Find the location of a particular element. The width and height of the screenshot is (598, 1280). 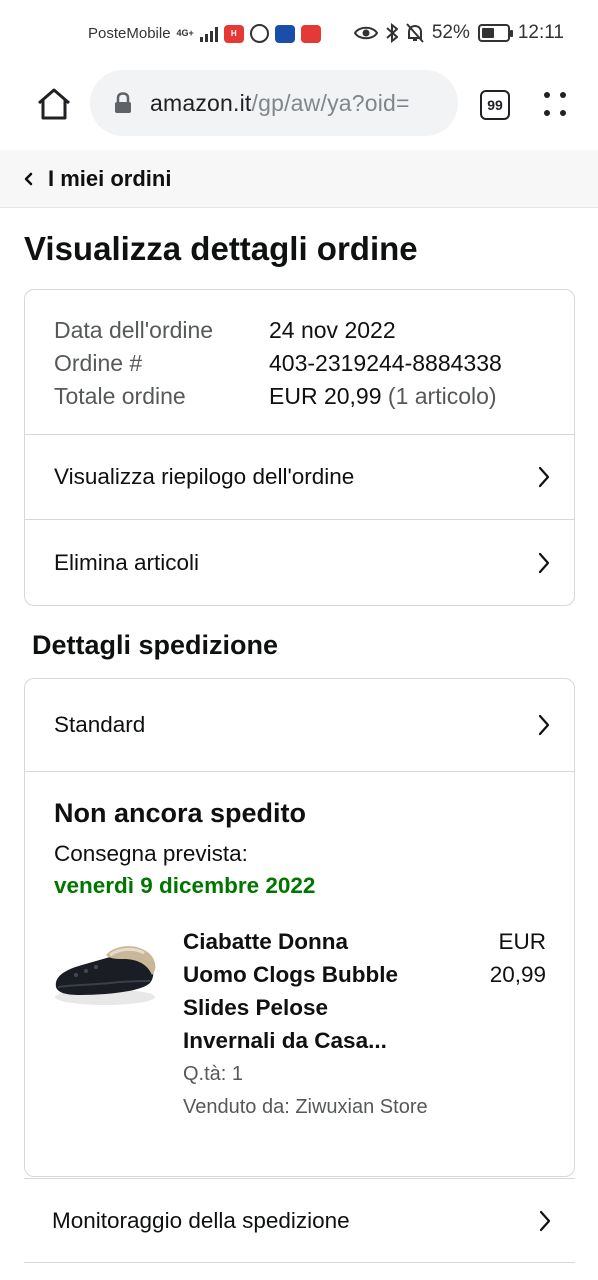

order-total-amount: EUR 20,99 is located at coordinates (325, 396).